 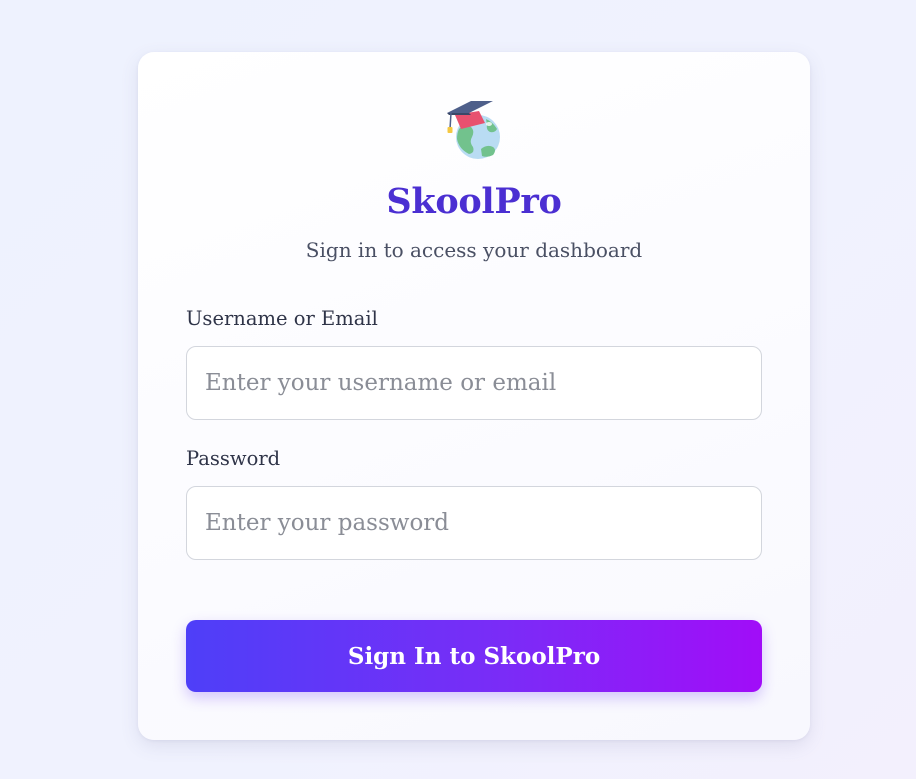 I want to click on password-label: Password, so click(x=233, y=458).